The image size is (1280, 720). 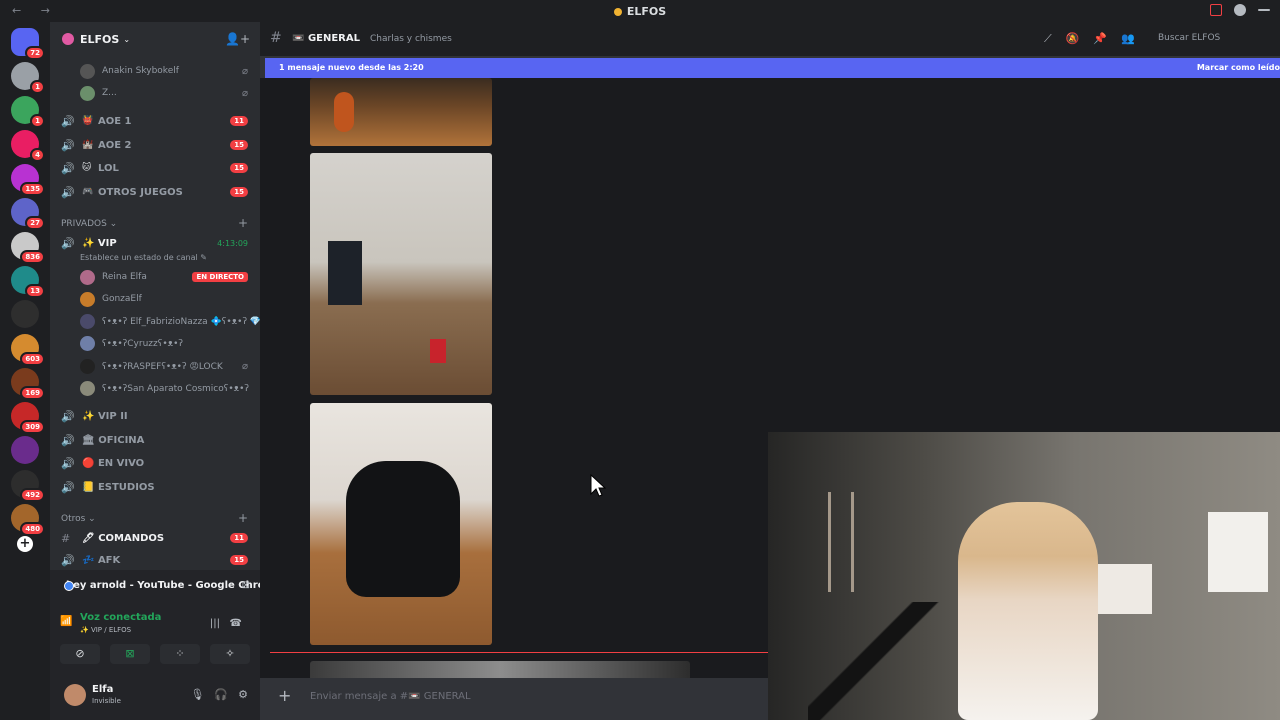 I want to click on voice-user: ʕ•ᴥ•ʔRASPEFʕ•ᴥ•ʔ 😡LOCK ⌀, so click(x=155, y=366).